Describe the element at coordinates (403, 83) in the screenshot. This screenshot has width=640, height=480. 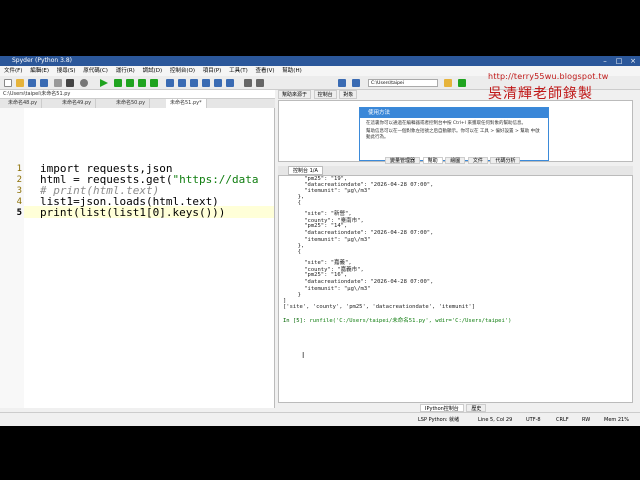
I see `working-directory-input: C:\Users\taipei` at that location.